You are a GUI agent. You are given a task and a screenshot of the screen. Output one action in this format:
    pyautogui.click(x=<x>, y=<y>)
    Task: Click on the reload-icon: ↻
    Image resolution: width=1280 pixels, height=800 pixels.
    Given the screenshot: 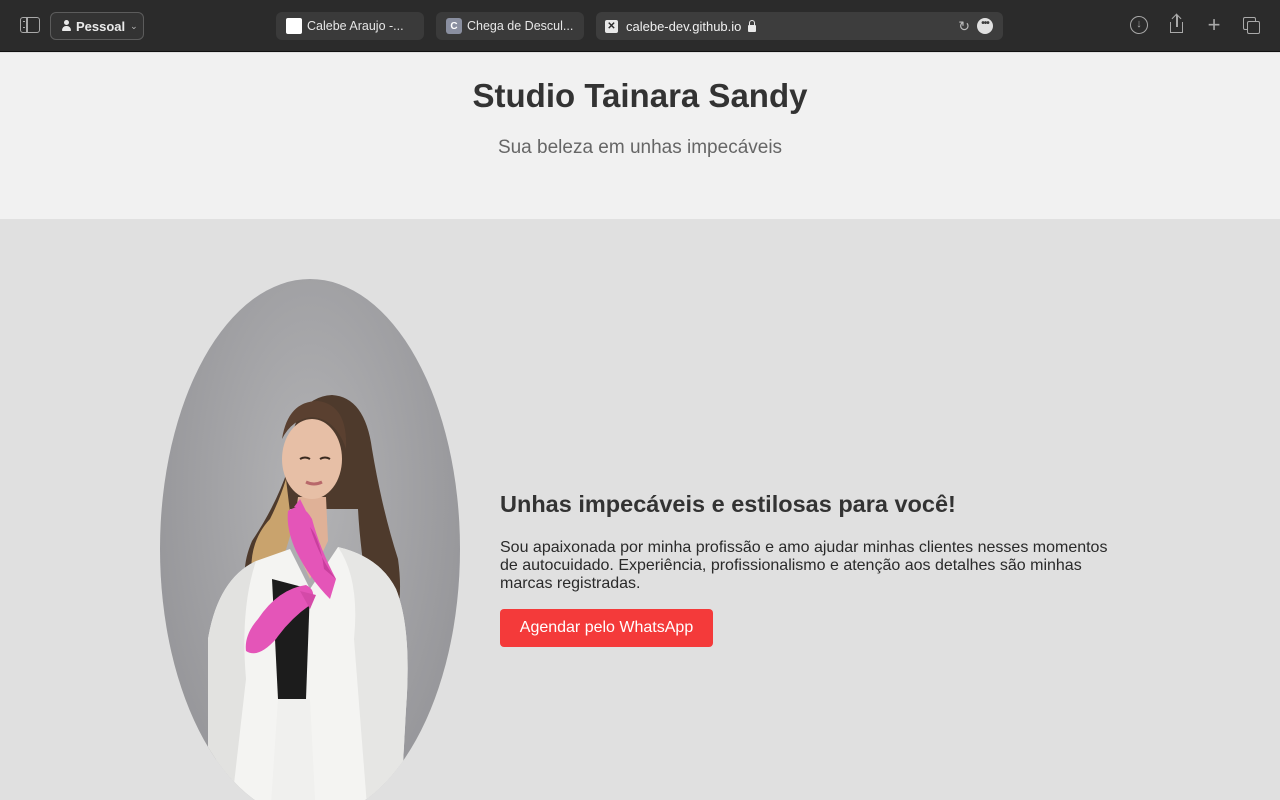 What is the action you would take?
    pyautogui.click(x=964, y=26)
    